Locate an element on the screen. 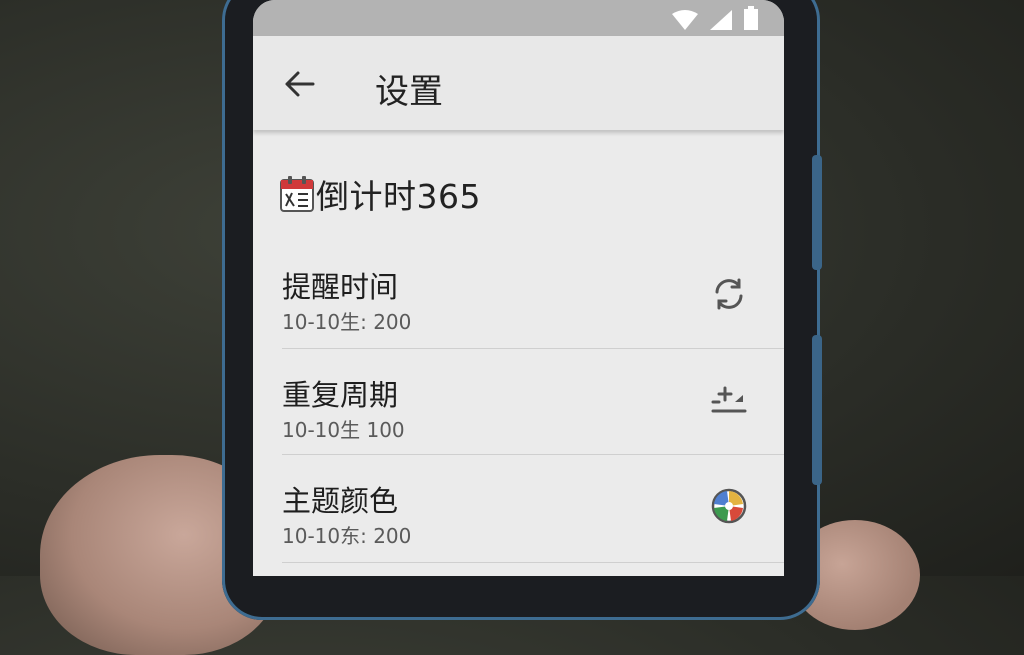 Image resolution: width=1024 pixels, height=655 pixels. status-bar is located at coordinates (518, 18).